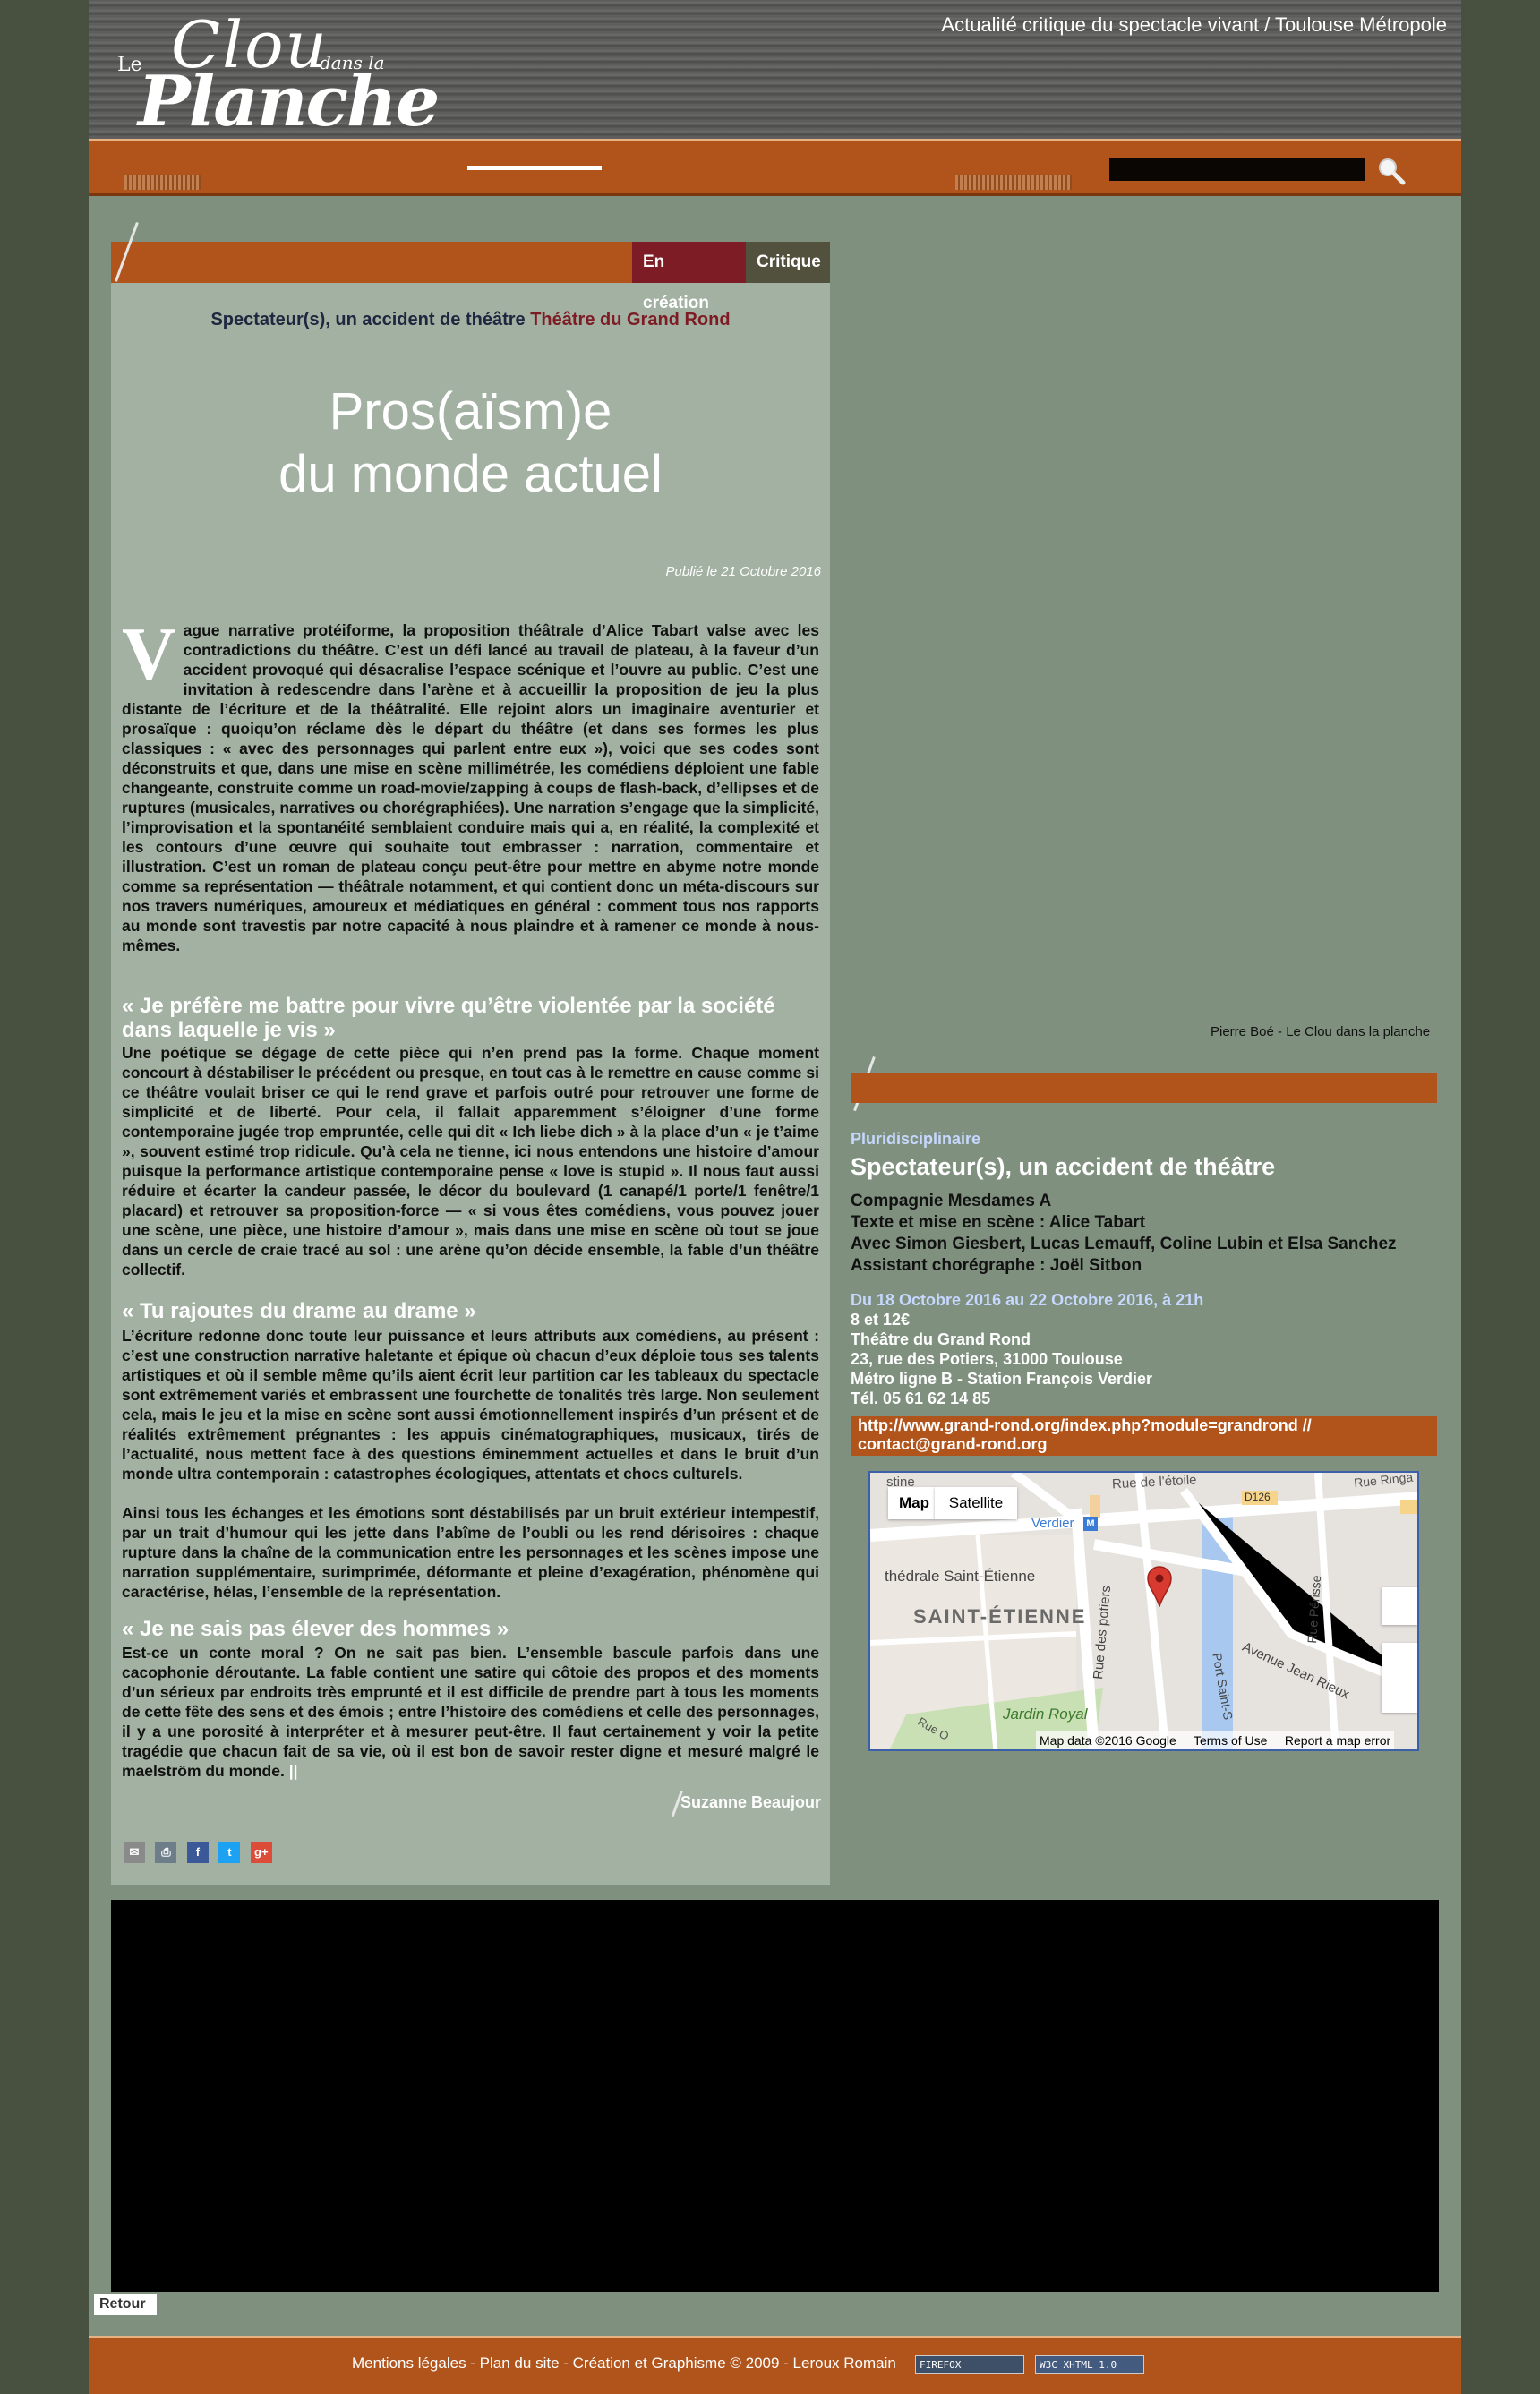 The image size is (1540, 2394). I want to click on nav-bar, so click(775, 167).